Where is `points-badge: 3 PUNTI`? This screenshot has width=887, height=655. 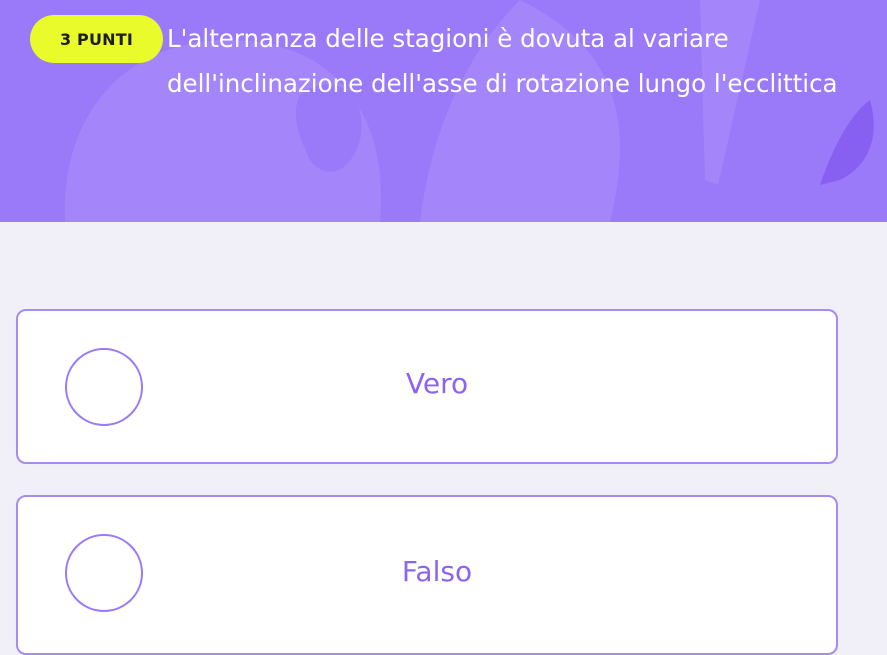 points-badge: 3 PUNTI is located at coordinates (96, 39).